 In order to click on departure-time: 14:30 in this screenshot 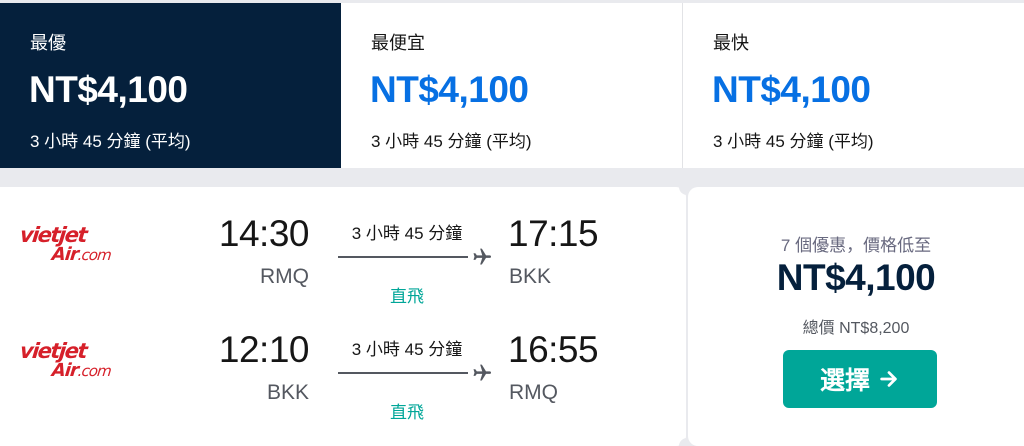, I will do `click(264, 233)`.